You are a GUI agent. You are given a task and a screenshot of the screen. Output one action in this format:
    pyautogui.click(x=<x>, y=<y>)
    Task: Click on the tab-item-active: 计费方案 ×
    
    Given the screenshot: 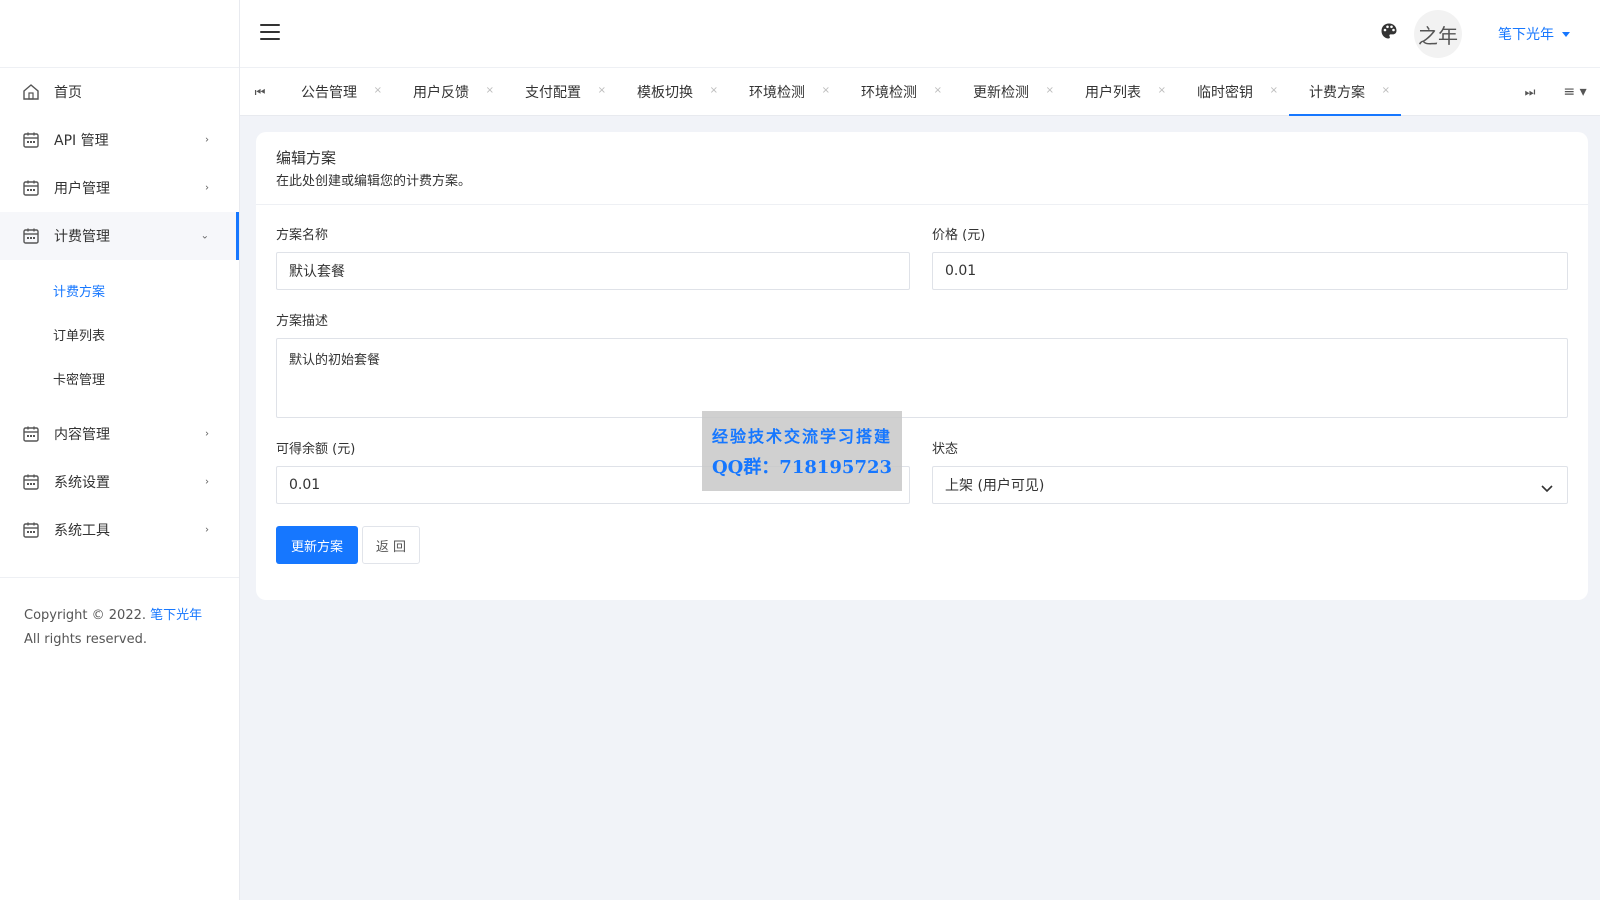 What is the action you would take?
    pyautogui.click(x=1345, y=92)
    